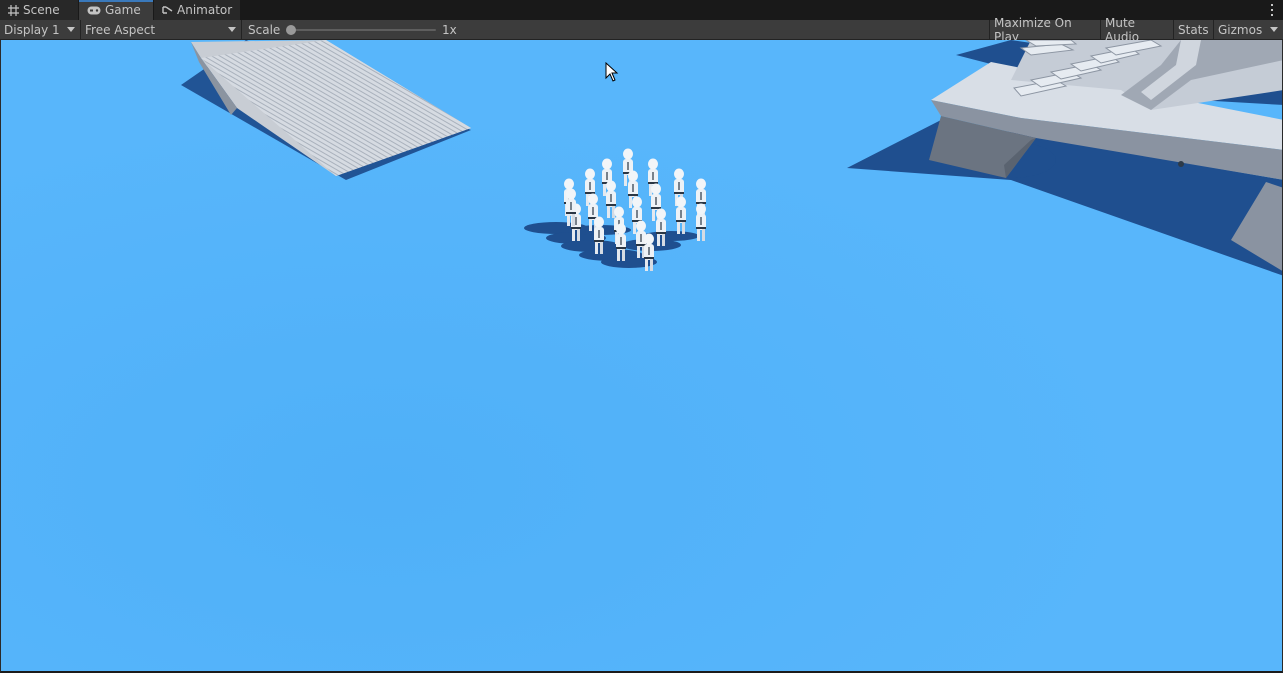 Image resolution: width=1283 pixels, height=673 pixels. What do you see at coordinates (363, 30) in the screenshot?
I see `scale-slider-track` at bounding box center [363, 30].